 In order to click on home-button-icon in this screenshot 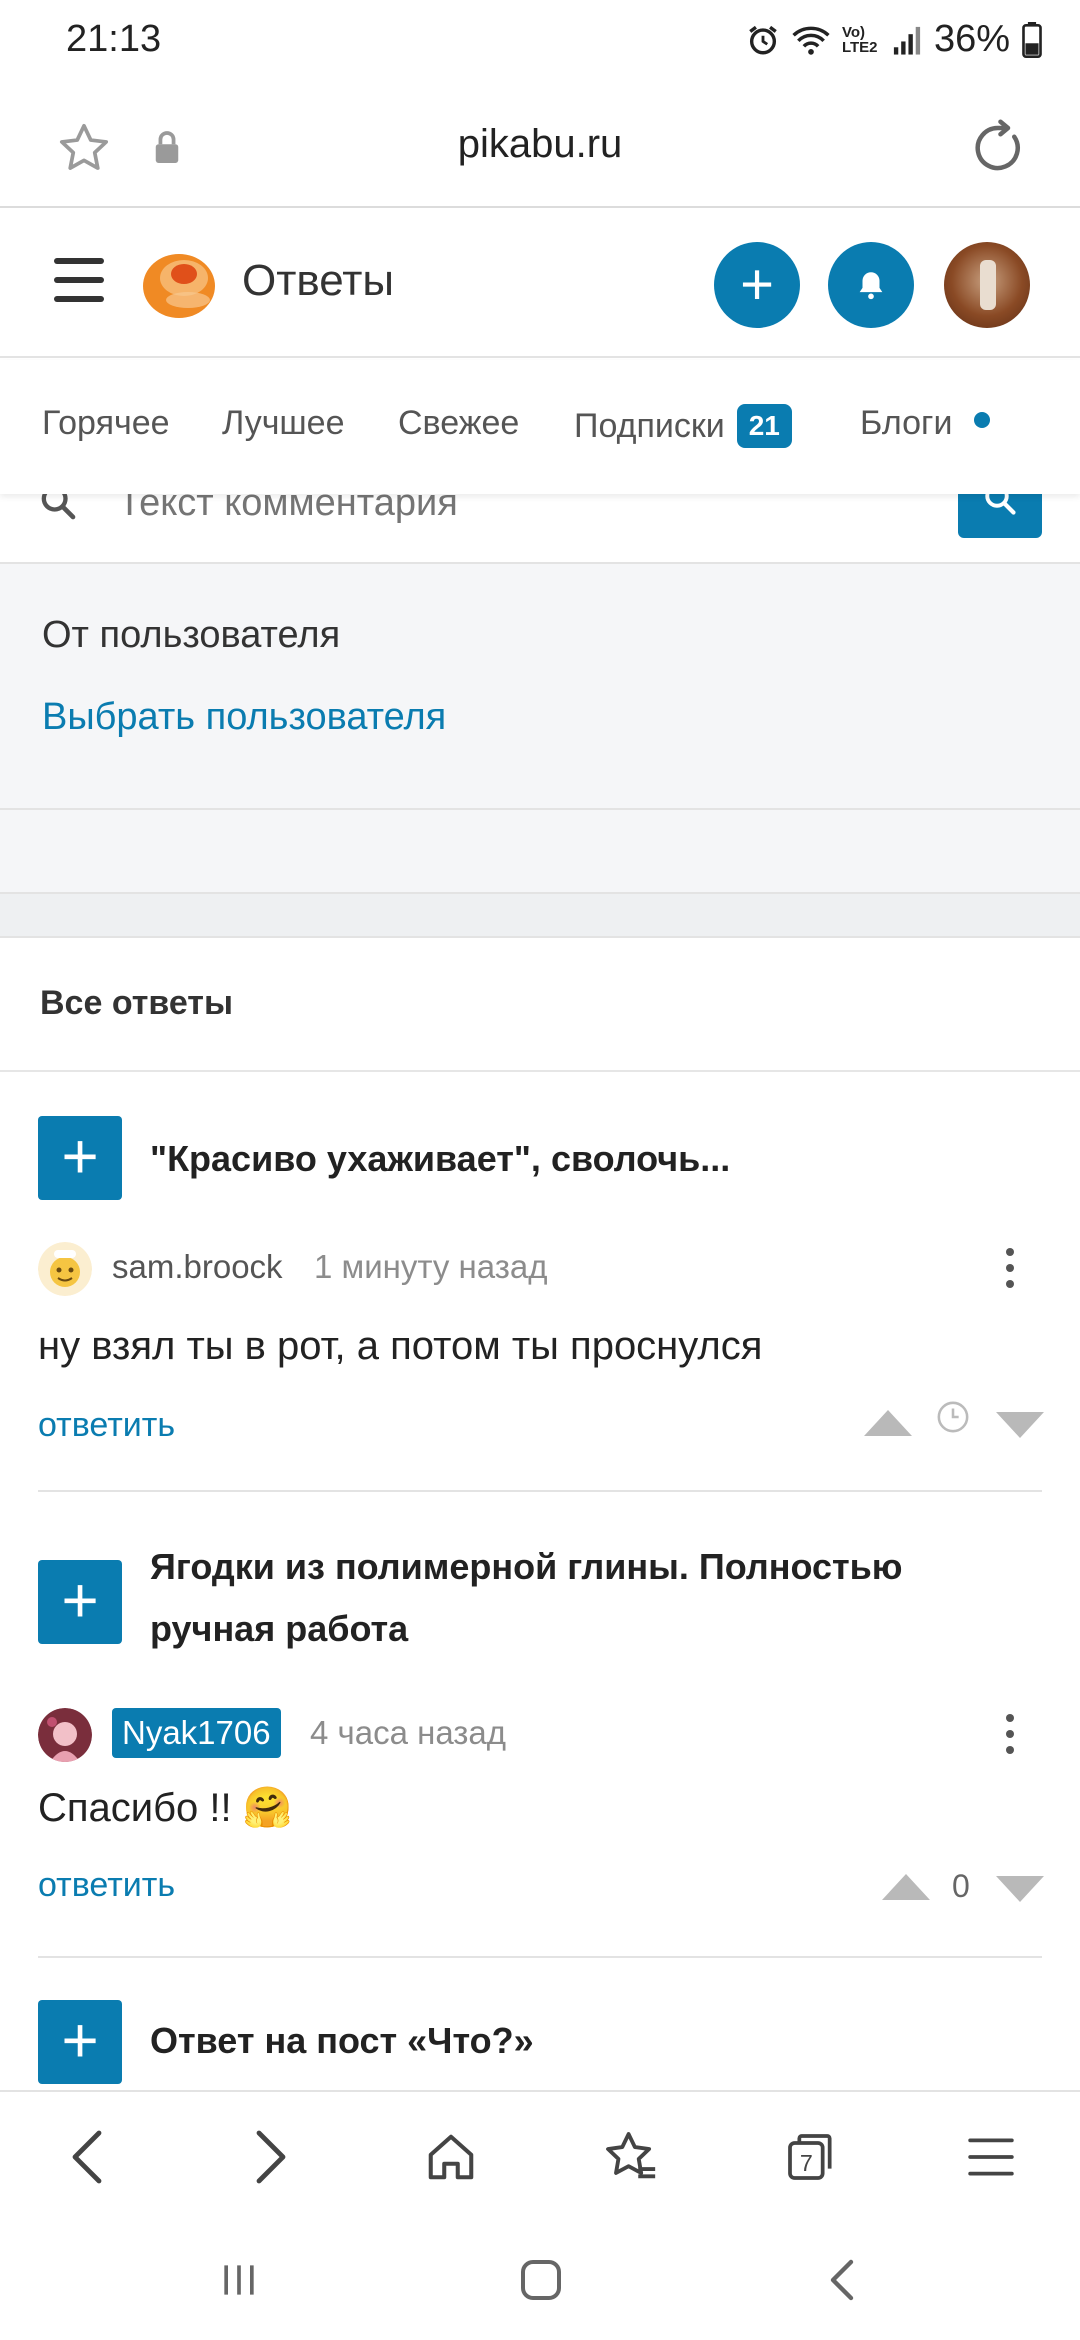, I will do `click(541, 2280)`.